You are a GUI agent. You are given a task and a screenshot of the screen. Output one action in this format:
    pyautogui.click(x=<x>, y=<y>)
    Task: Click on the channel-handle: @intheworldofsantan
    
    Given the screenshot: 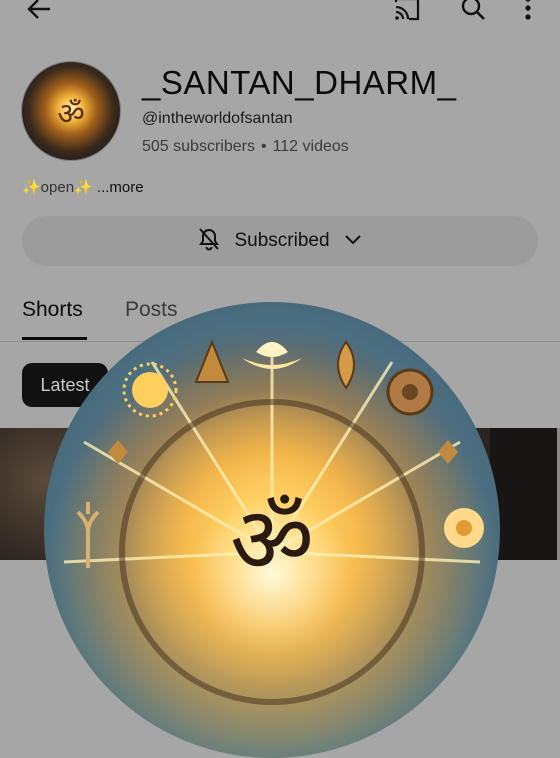 What is the action you would take?
    pyautogui.click(x=217, y=118)
    